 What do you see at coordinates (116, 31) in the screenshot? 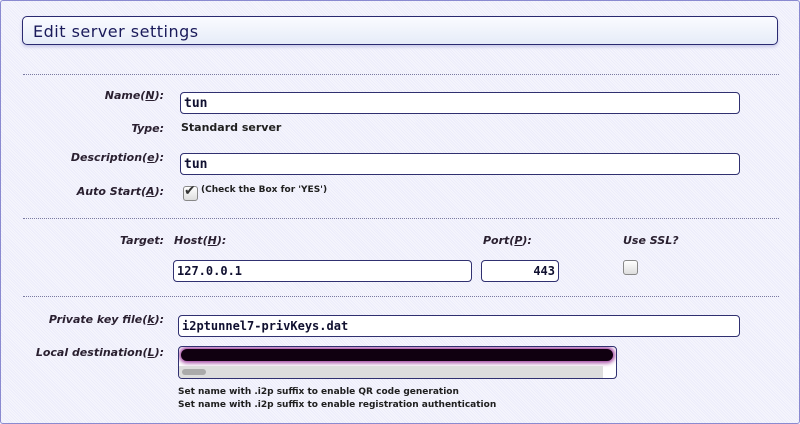
I see `page-title: Edit server settings` at bounding box center [116, 31].